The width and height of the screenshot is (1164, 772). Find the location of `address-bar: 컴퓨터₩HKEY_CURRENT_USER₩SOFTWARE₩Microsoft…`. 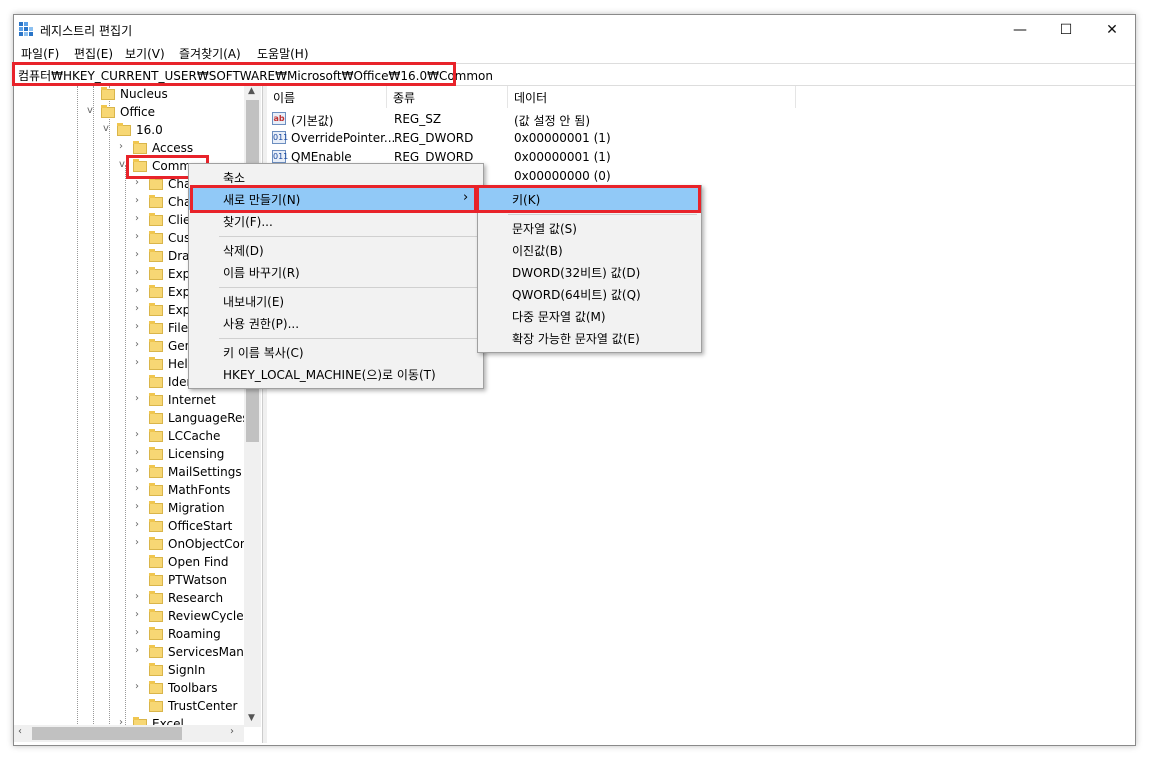

address-bar: 컴퓨터₩HKEY_CURRENT_USER₩SOFTWARE₩Microsoft… is located at coordinates (574, 74).